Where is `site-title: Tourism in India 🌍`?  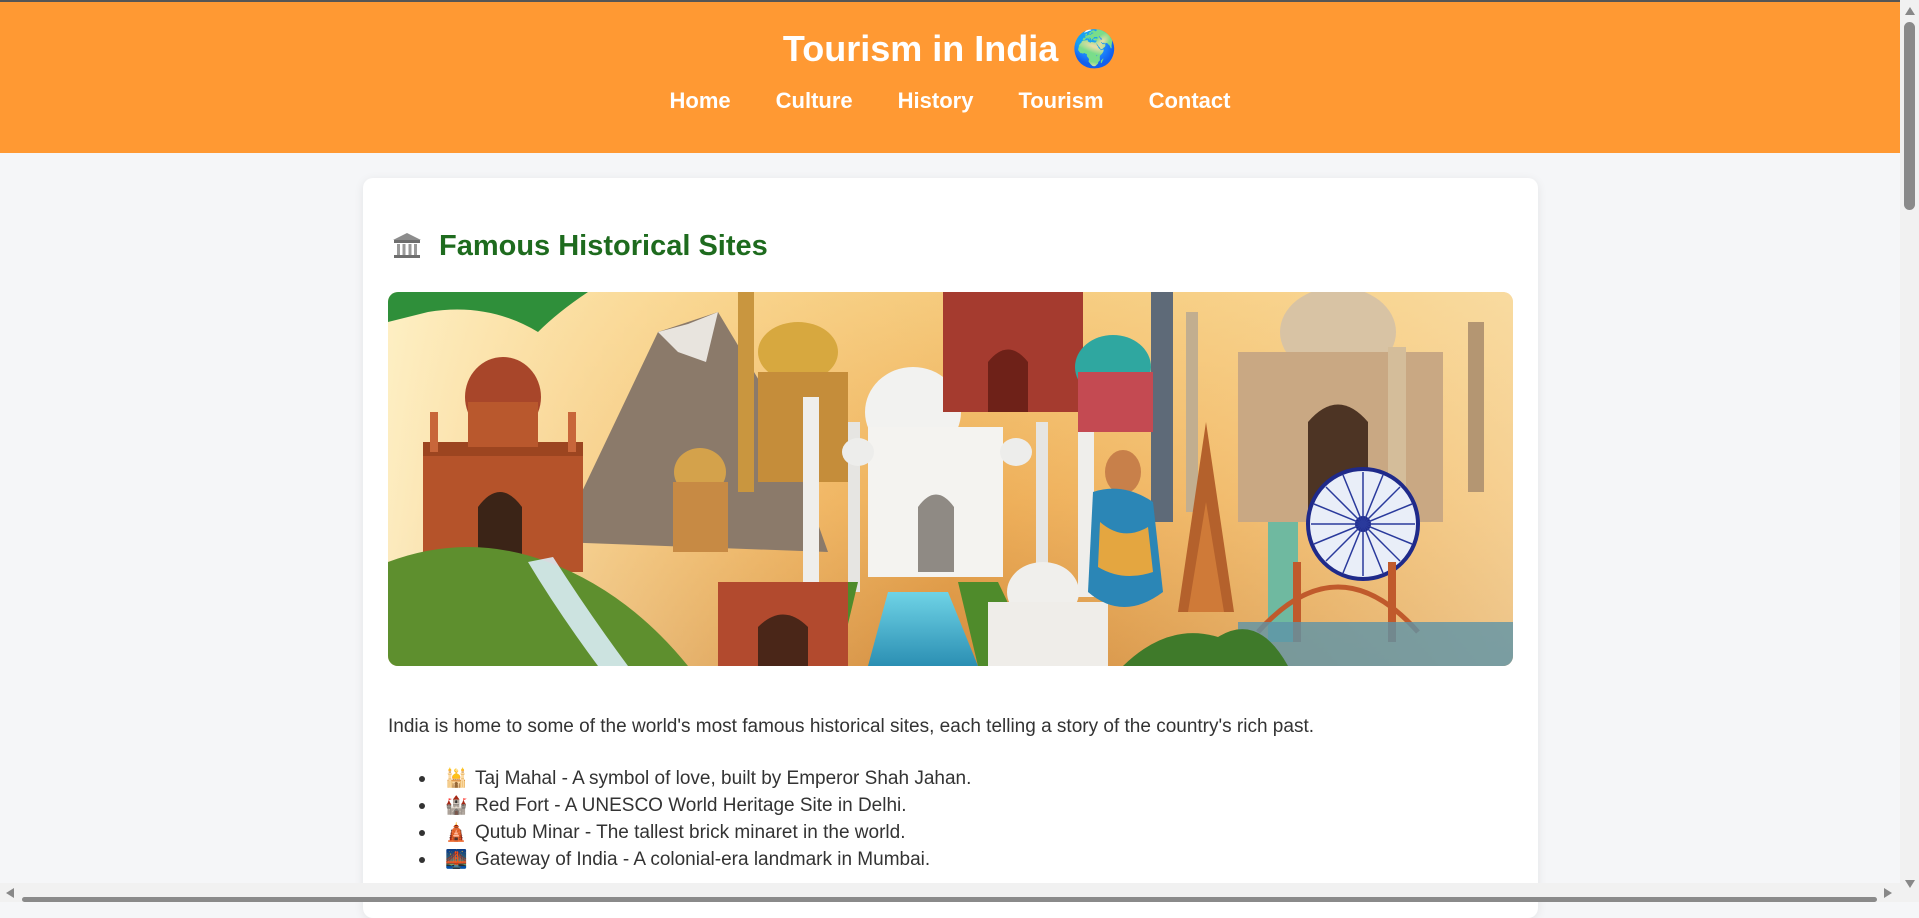
site-title: Tourism in India 🌍 is located at coordinates (950, 49).